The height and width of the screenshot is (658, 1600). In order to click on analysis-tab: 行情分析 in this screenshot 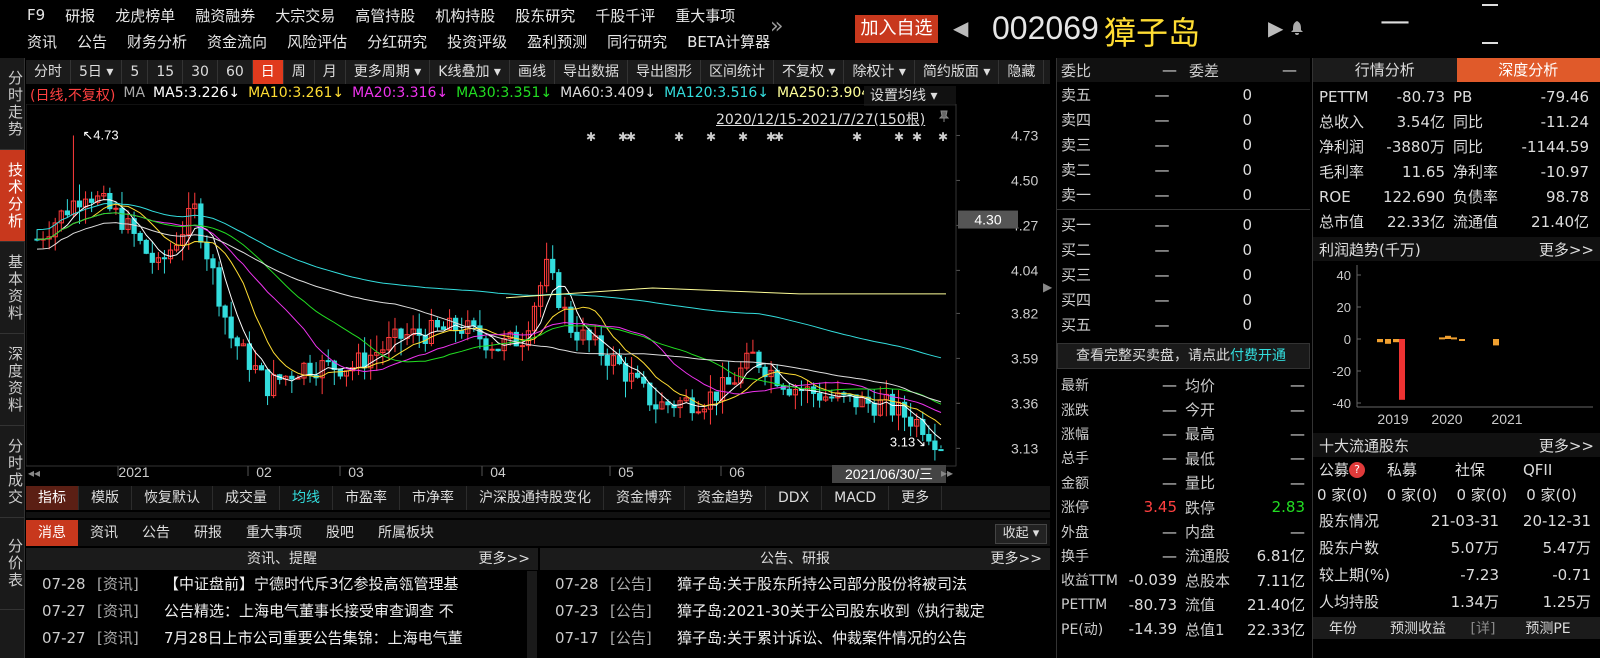, I will do `click(1385, 70)`.